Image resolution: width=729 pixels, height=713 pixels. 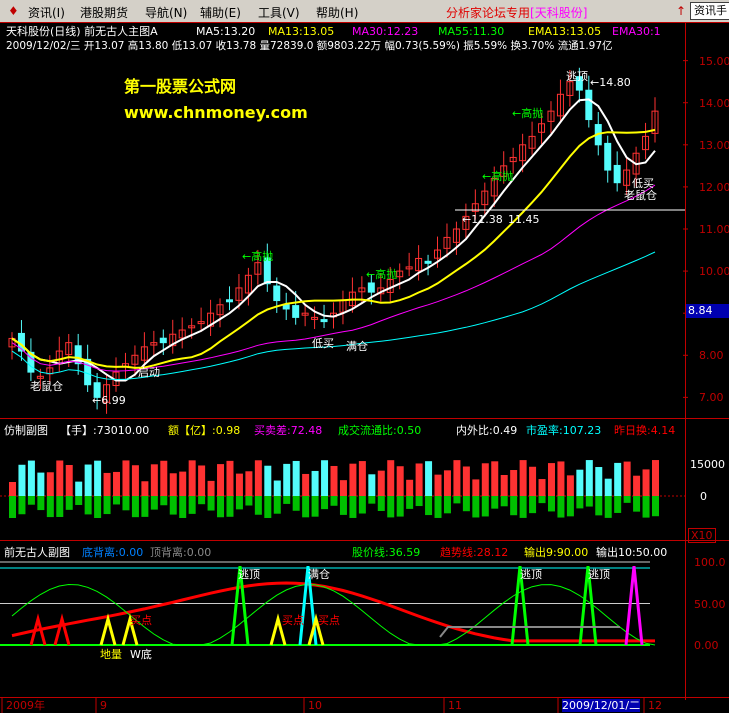 What do you see at coordinates (329, 620) in the screenshot?
I see `indicator-annotation-6: 买点` at bounding box center [329, 620].